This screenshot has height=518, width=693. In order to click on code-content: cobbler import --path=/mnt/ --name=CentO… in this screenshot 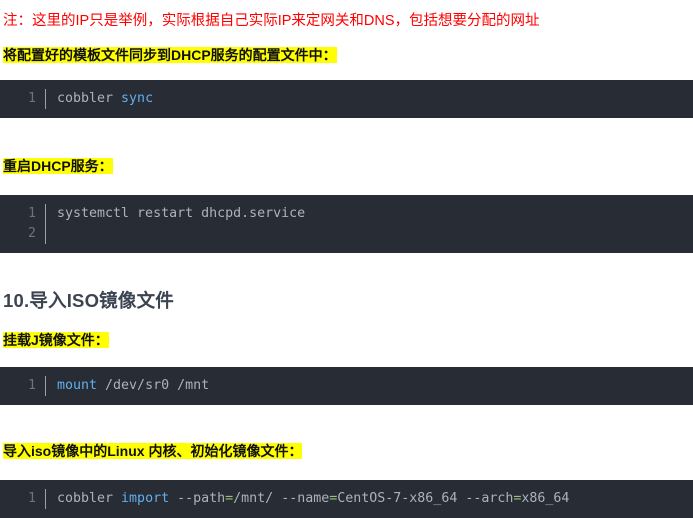, I will do `click(375, 499)`.